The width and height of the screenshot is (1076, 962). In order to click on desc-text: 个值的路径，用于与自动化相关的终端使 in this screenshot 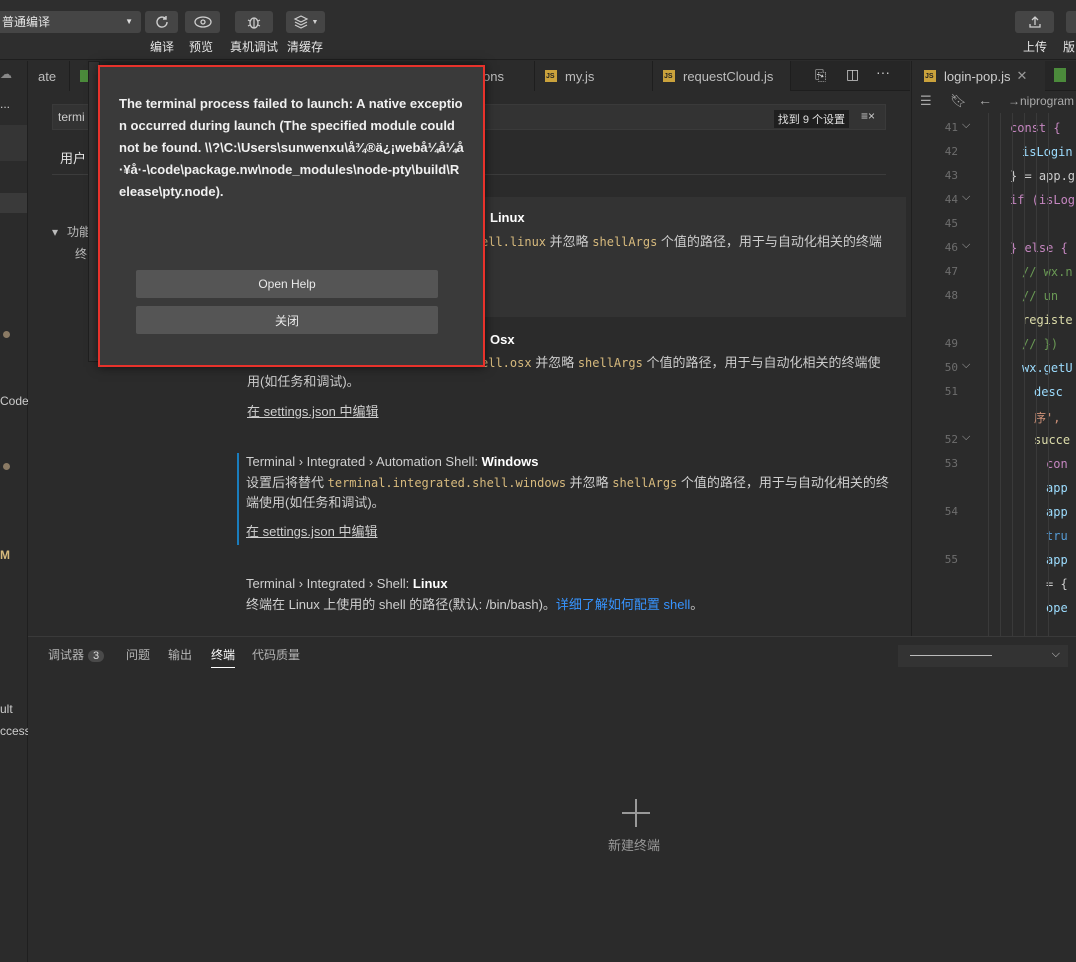, I will do `click(761, 362)`.